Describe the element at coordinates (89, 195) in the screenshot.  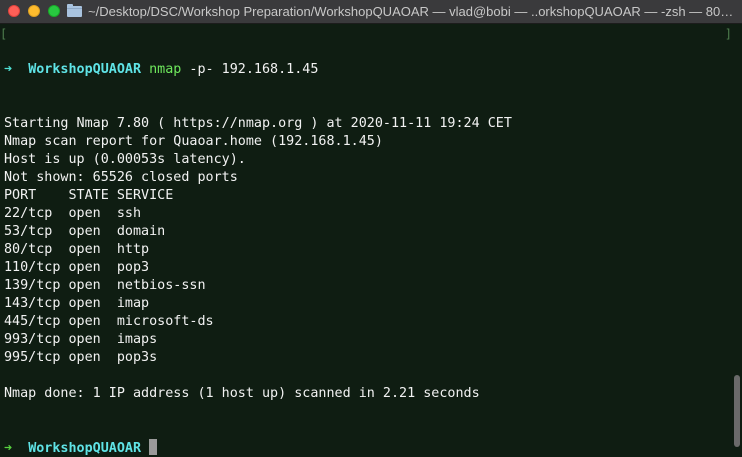
I see `output-line: PORT STATE SERVICE` at that location.